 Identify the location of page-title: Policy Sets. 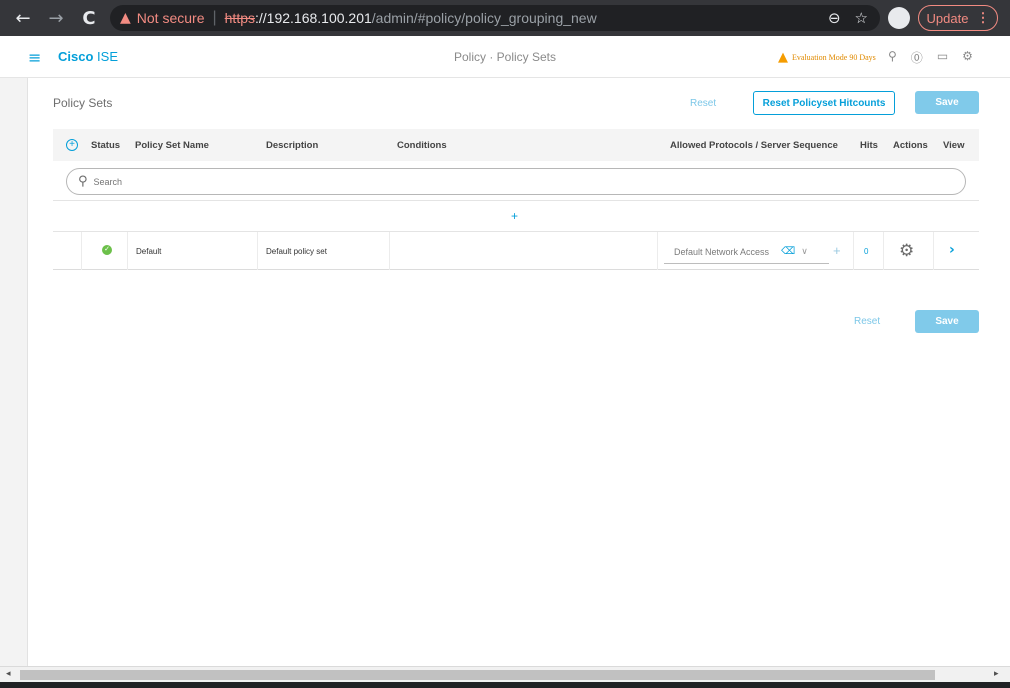
(83, 103).